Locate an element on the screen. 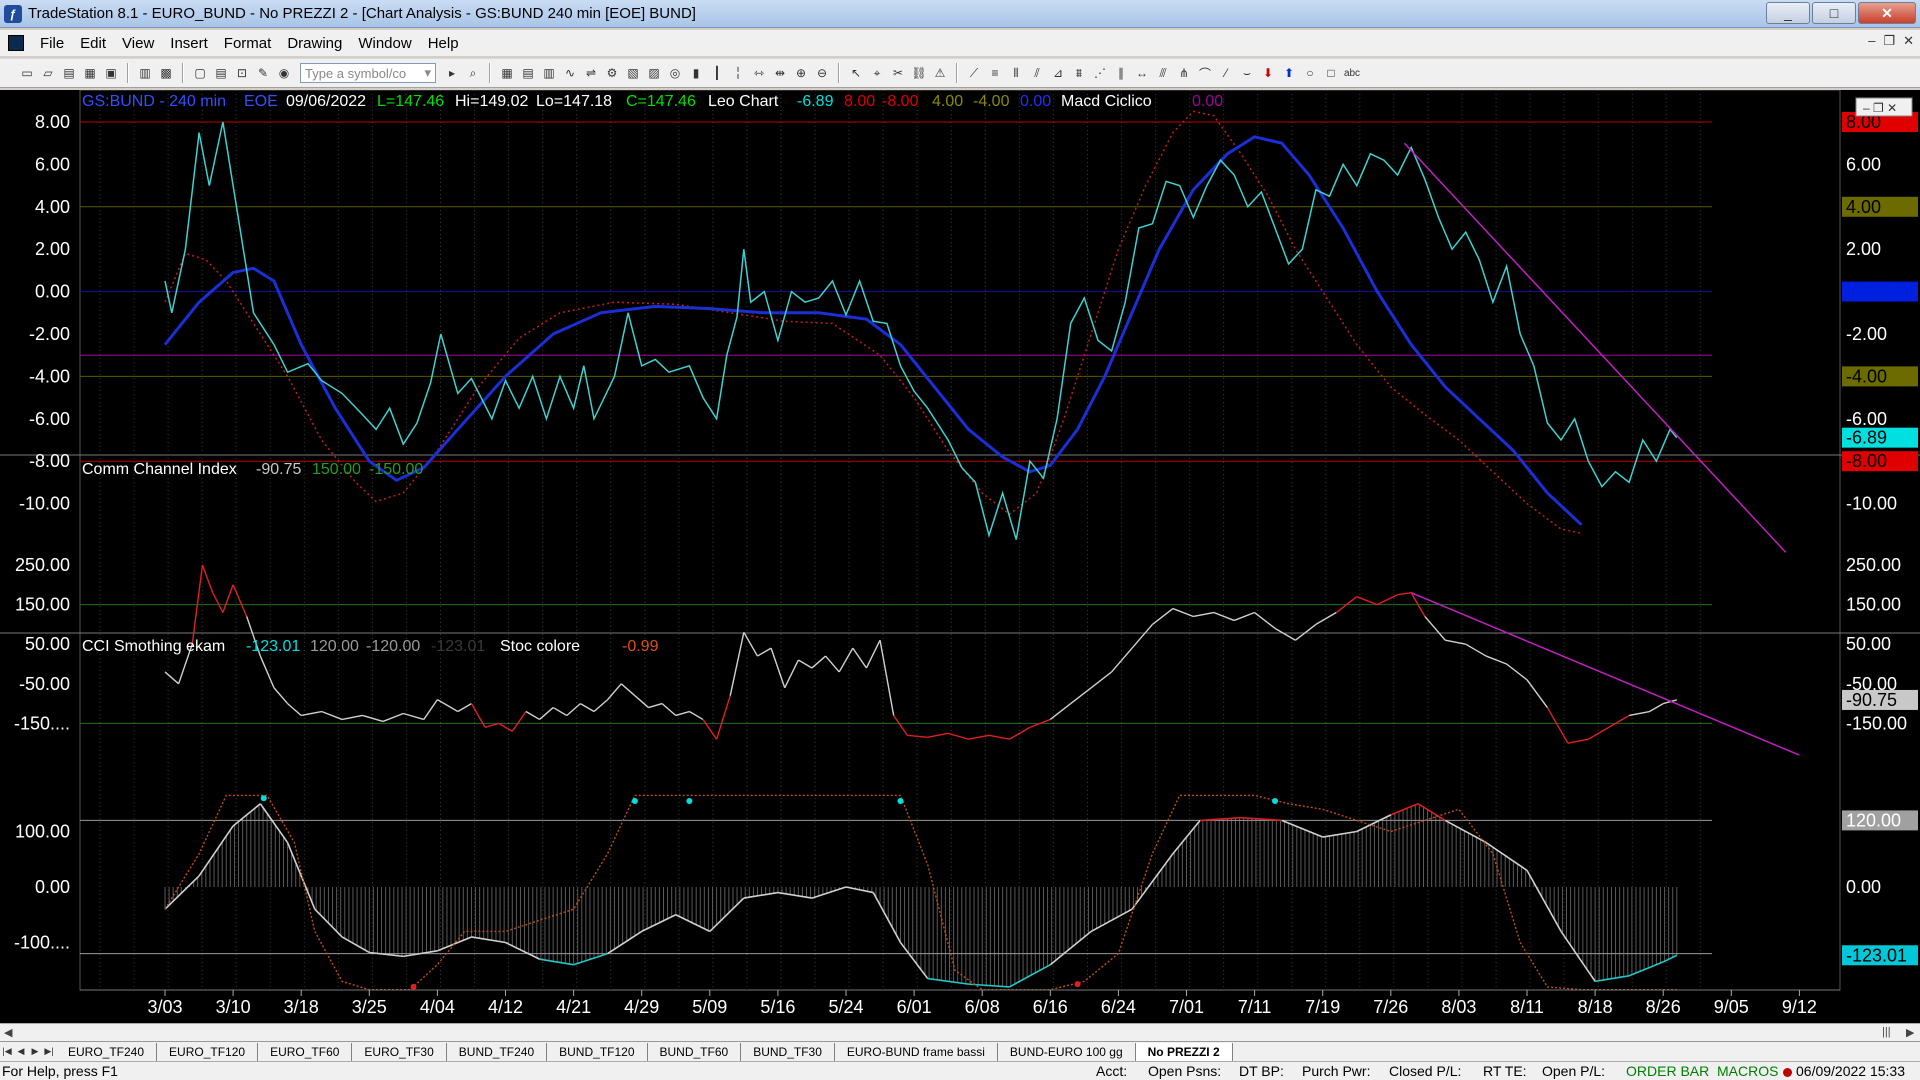 The width and height of the screenshot is (1920, 1080). arrow-left-right-icon: ↔ is located at coordinates (1142, 73).